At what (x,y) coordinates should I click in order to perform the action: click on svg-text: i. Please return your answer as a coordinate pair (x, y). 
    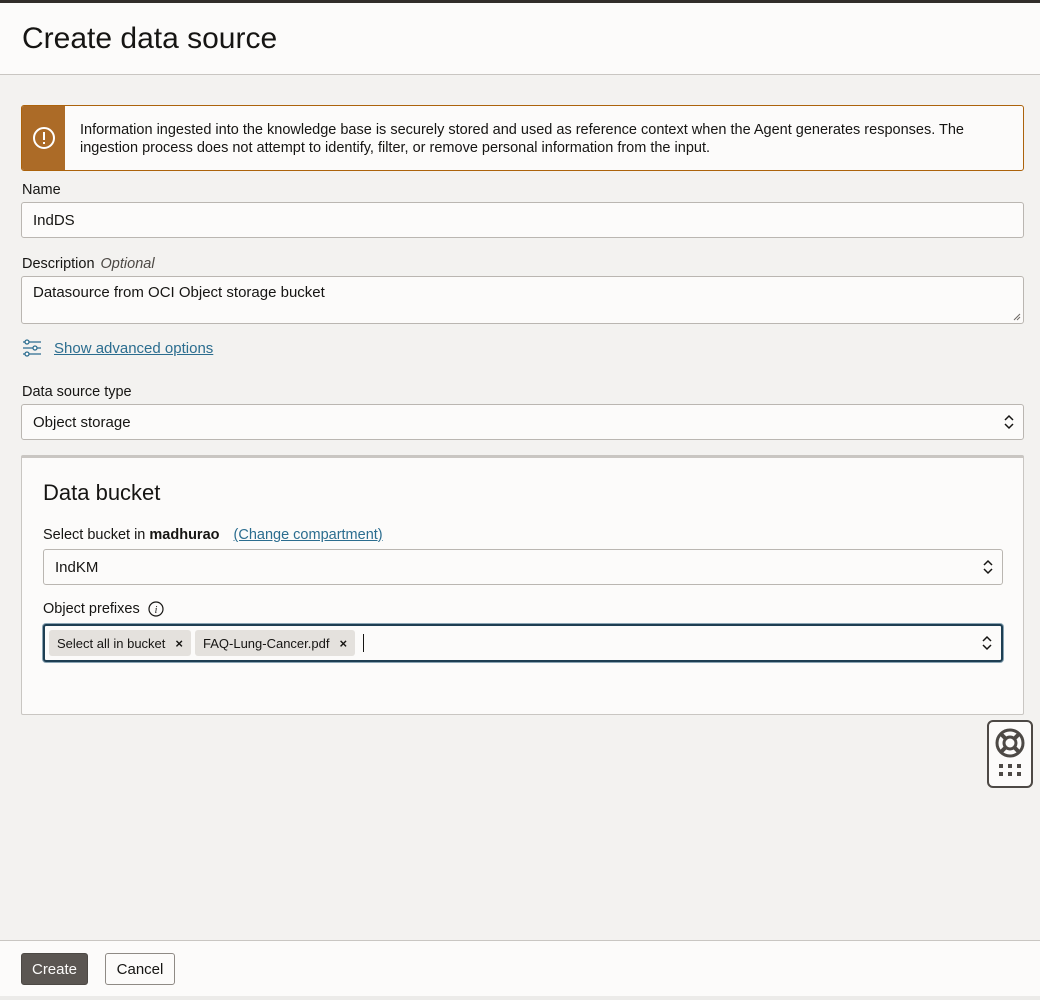
    Looking at the image, I should click on (155, 610).